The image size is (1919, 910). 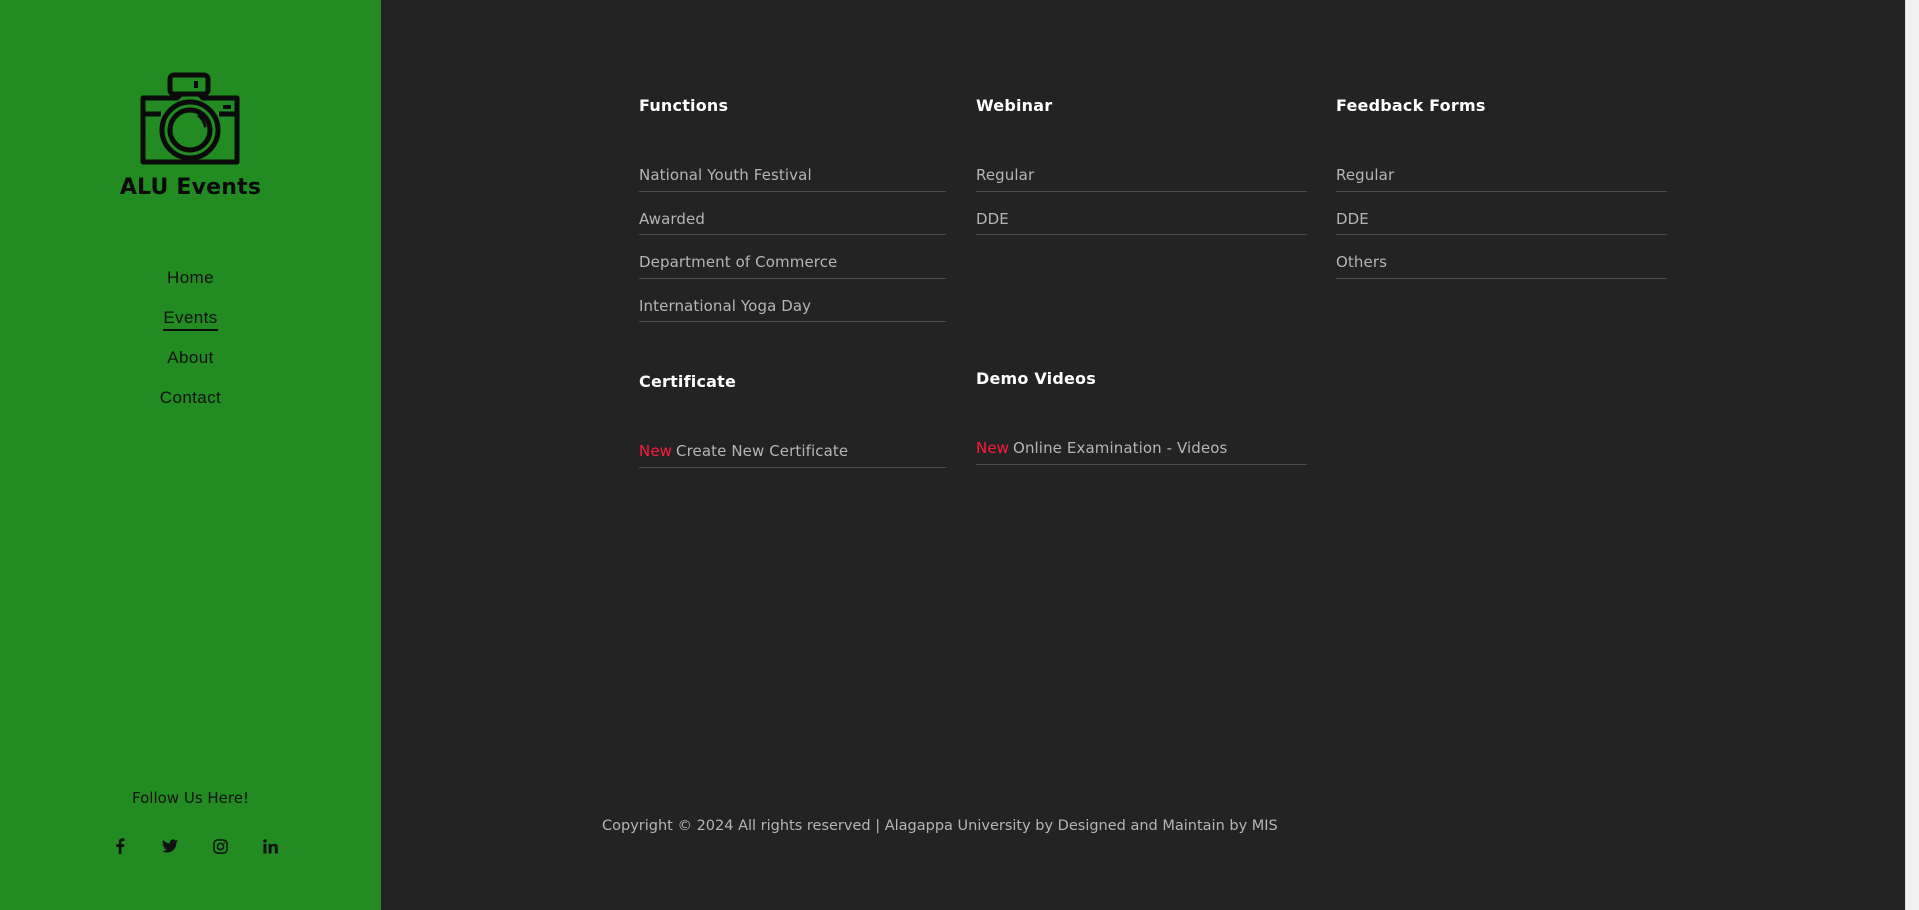 I want to click on nav-about-label: About, so click(x=190, y=357).